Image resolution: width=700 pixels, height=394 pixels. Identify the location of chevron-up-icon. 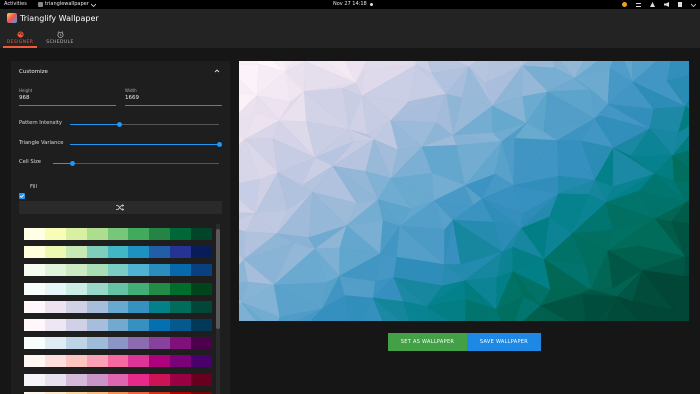
(217, 71).